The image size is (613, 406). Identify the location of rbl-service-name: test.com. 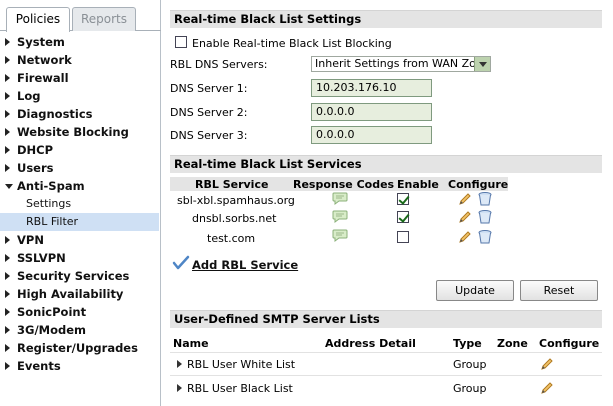
(231, 238).